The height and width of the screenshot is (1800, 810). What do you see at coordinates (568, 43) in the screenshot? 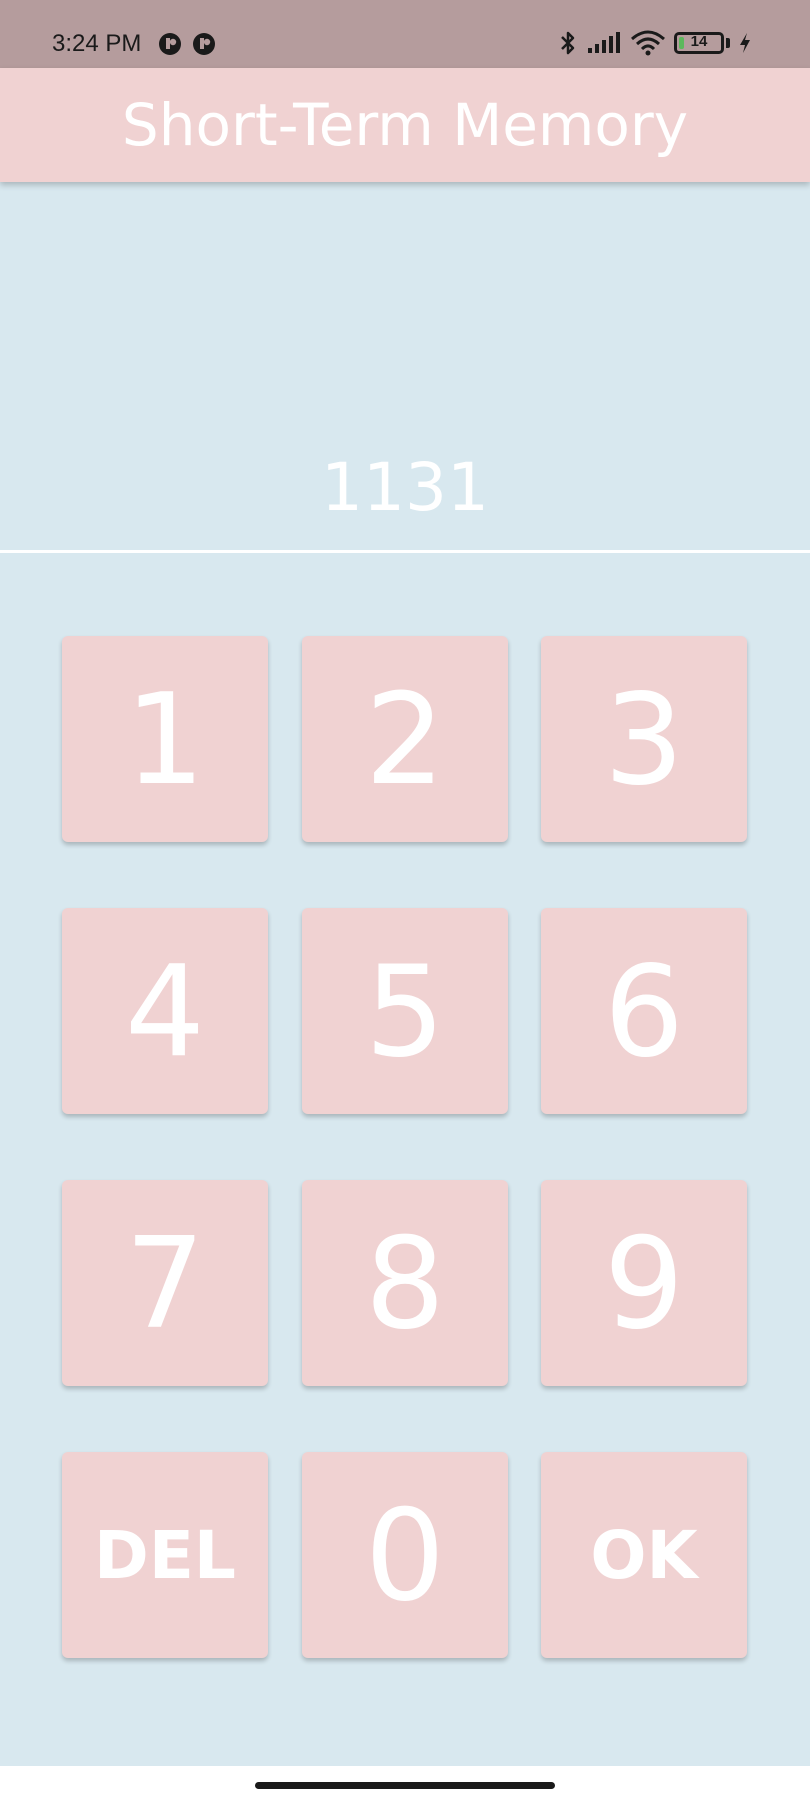
I see `bluetooth-icon` at bounding box center [568, 43].